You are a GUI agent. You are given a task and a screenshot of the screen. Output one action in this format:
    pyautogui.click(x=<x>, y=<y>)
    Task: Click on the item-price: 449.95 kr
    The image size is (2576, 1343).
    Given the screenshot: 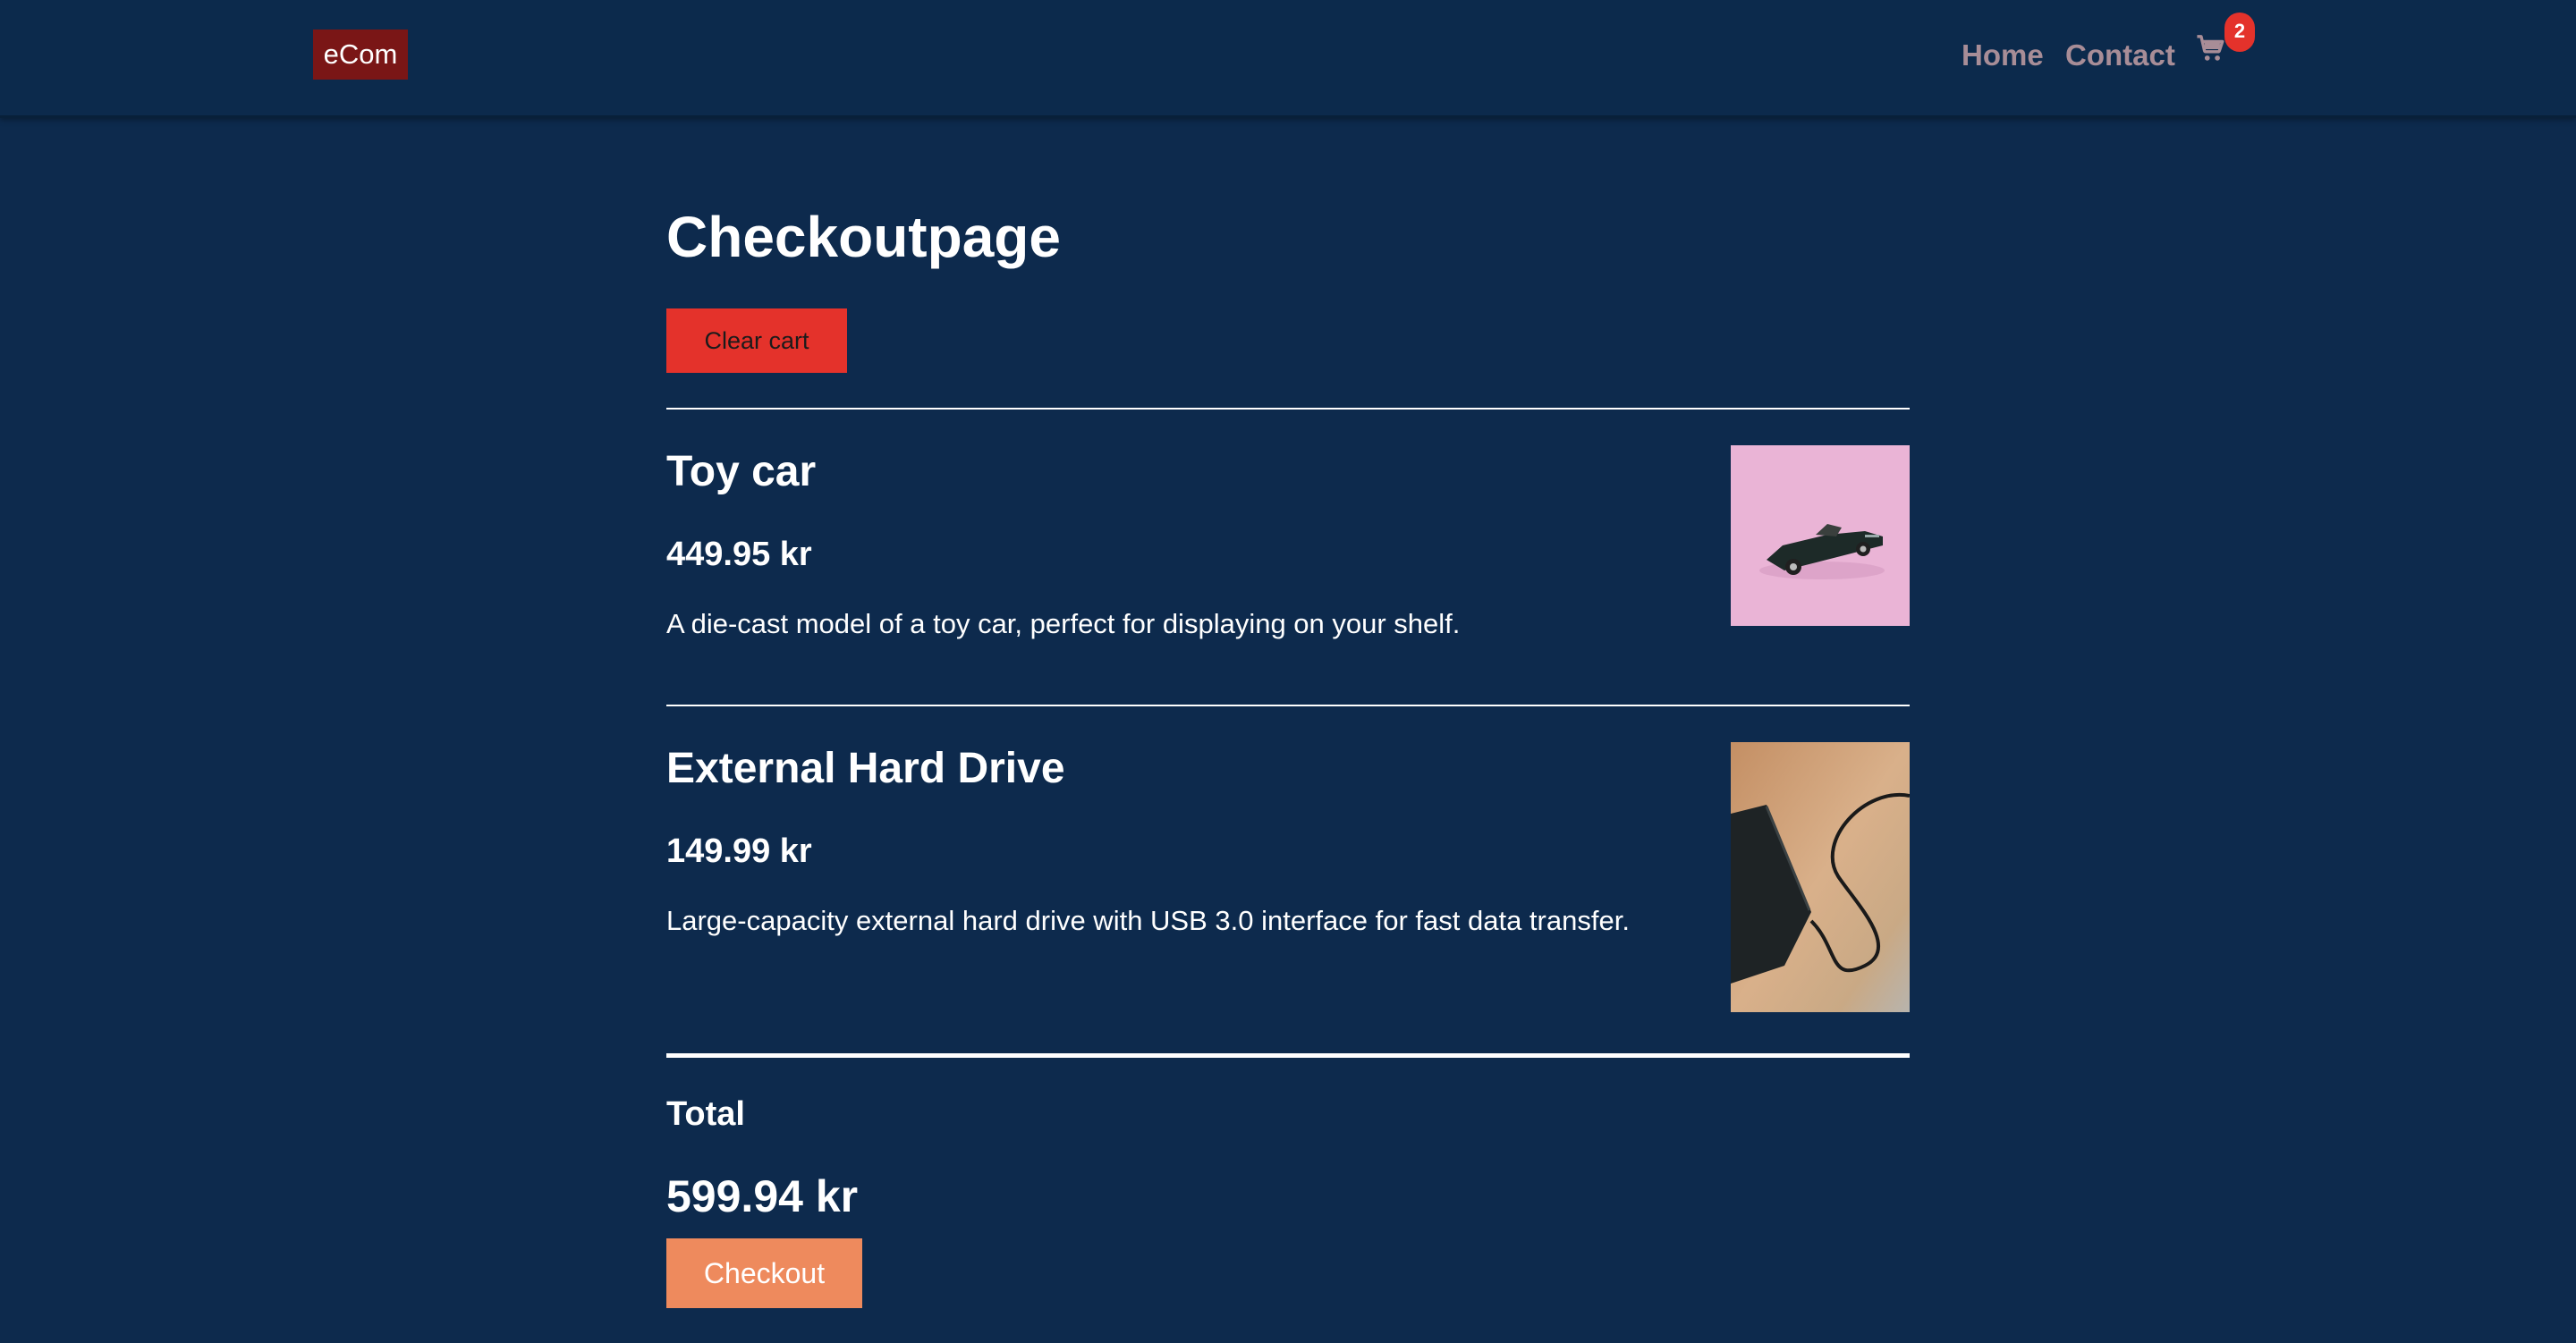 What is the action you would take?
    pyautogui.click(x=739, y=555)
    